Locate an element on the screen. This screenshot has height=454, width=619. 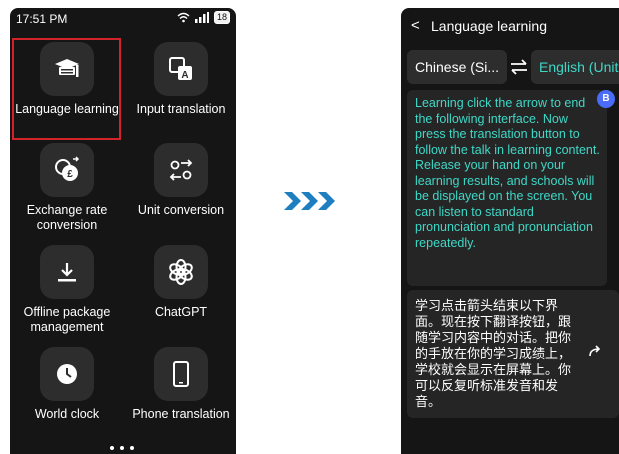
app-label: Input translation is located at coordinates (181, 109).